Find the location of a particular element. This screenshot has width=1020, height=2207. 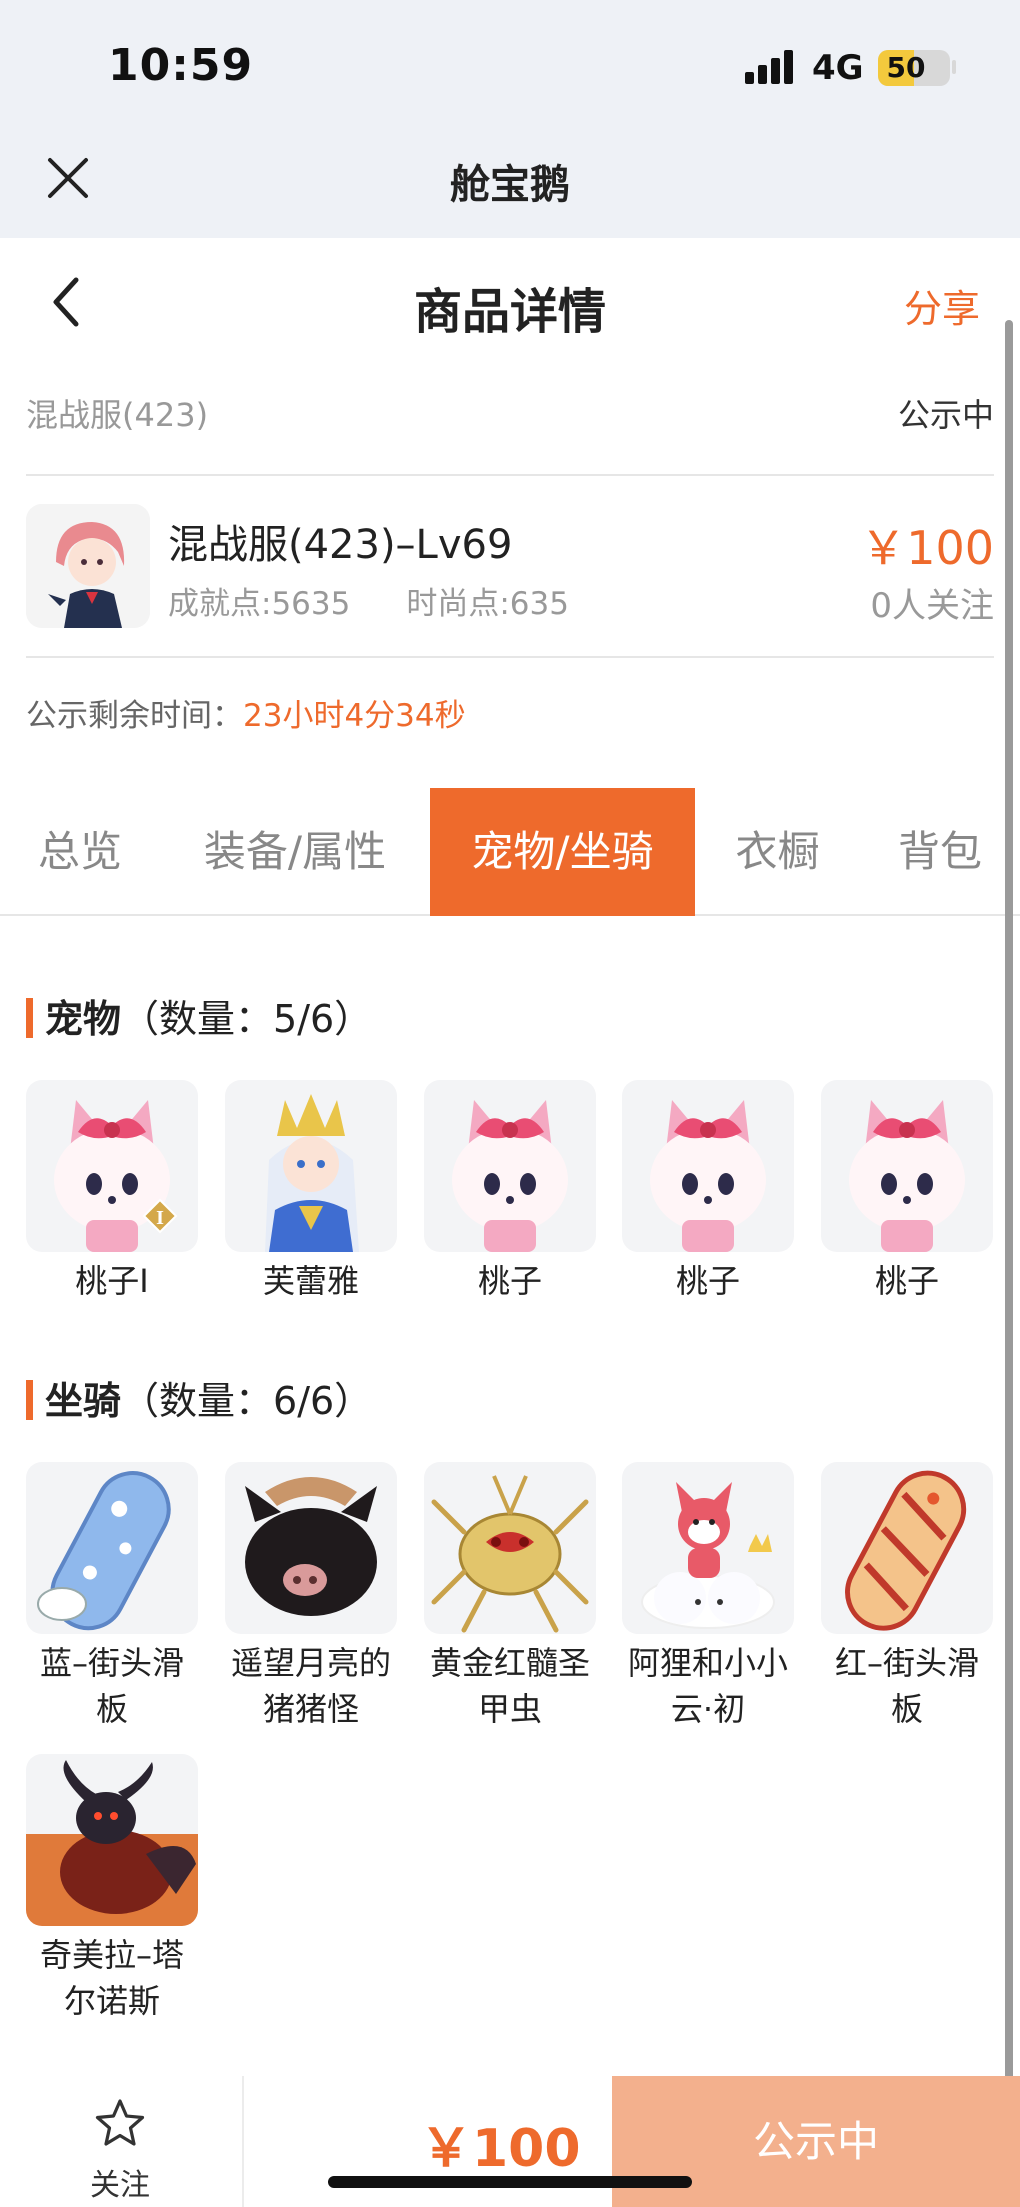

share-button: 分享 is located at coordinates (942, 305).